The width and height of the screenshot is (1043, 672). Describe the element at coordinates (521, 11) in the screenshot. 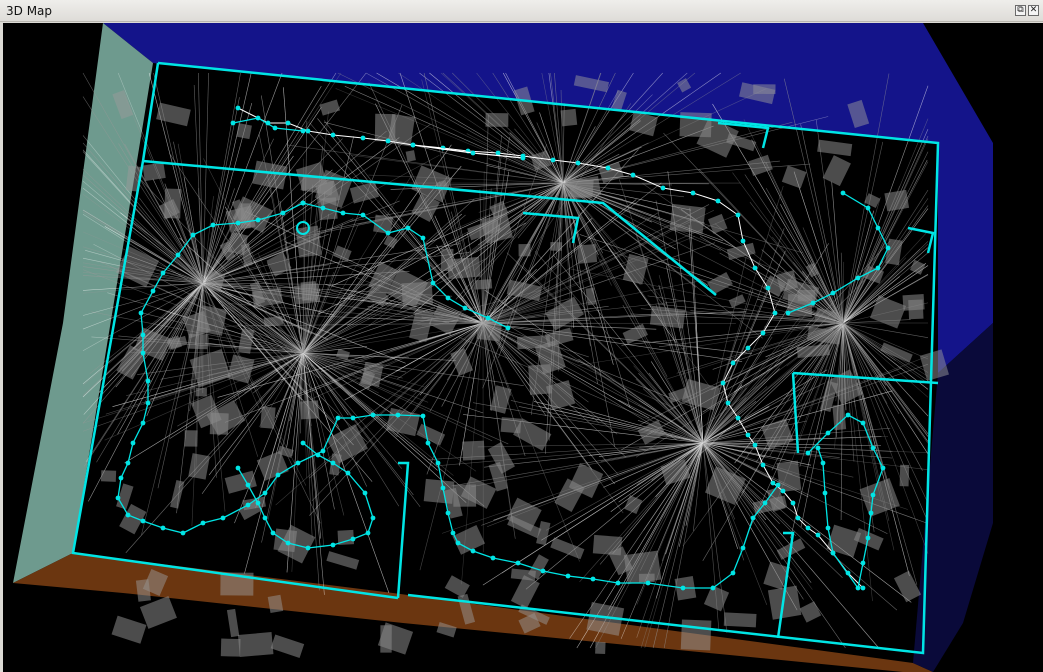

I see `title-bar: 3D Map ⧉ ✕` at that location.